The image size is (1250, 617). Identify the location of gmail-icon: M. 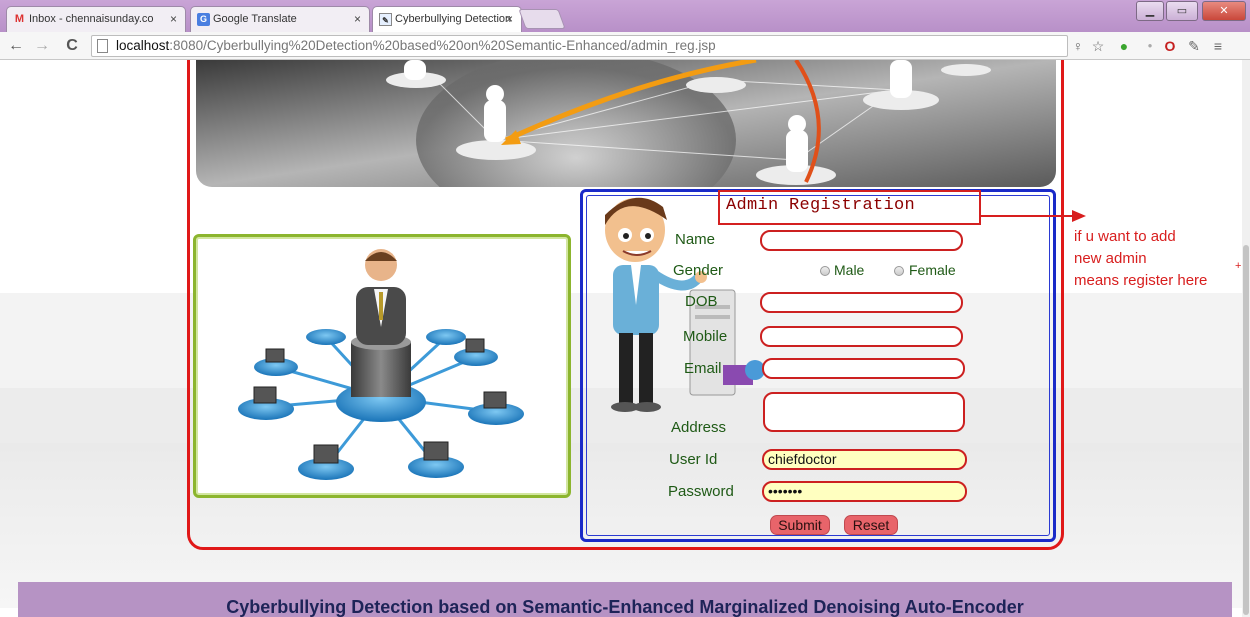
(19, 19).